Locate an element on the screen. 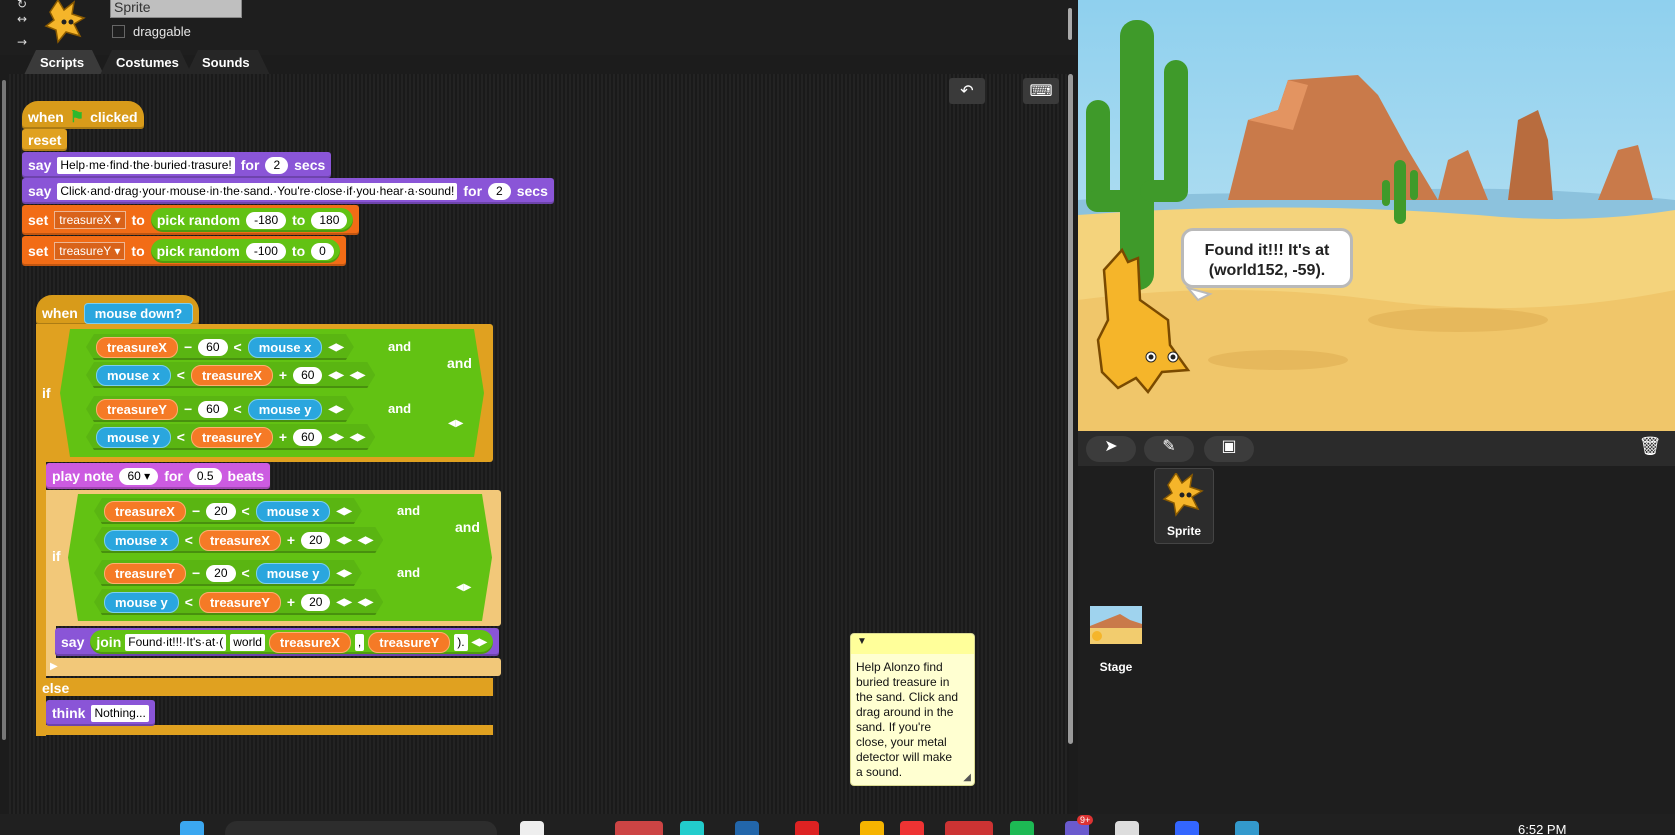 The width and height of the screenshot is (1675, 835). sprite-name-field: Sprite is located at coordinates (176, 9).